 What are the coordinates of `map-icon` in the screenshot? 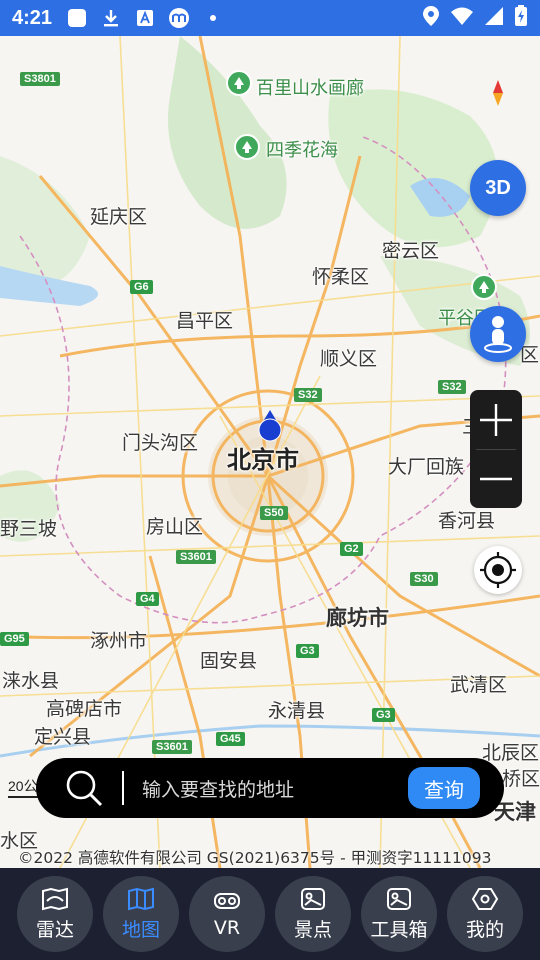 It's located at (141, 898).